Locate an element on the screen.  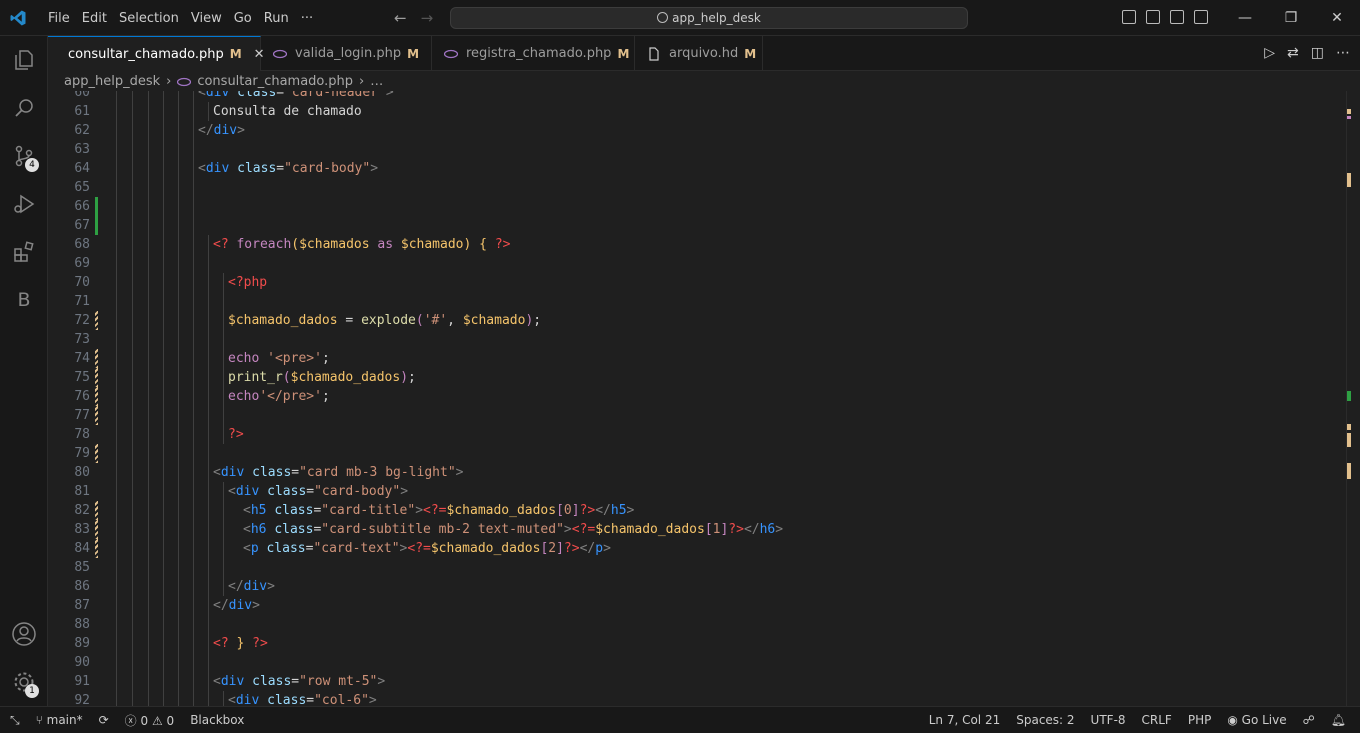
menu-selection: Selection is located at coordinates (149, 18).